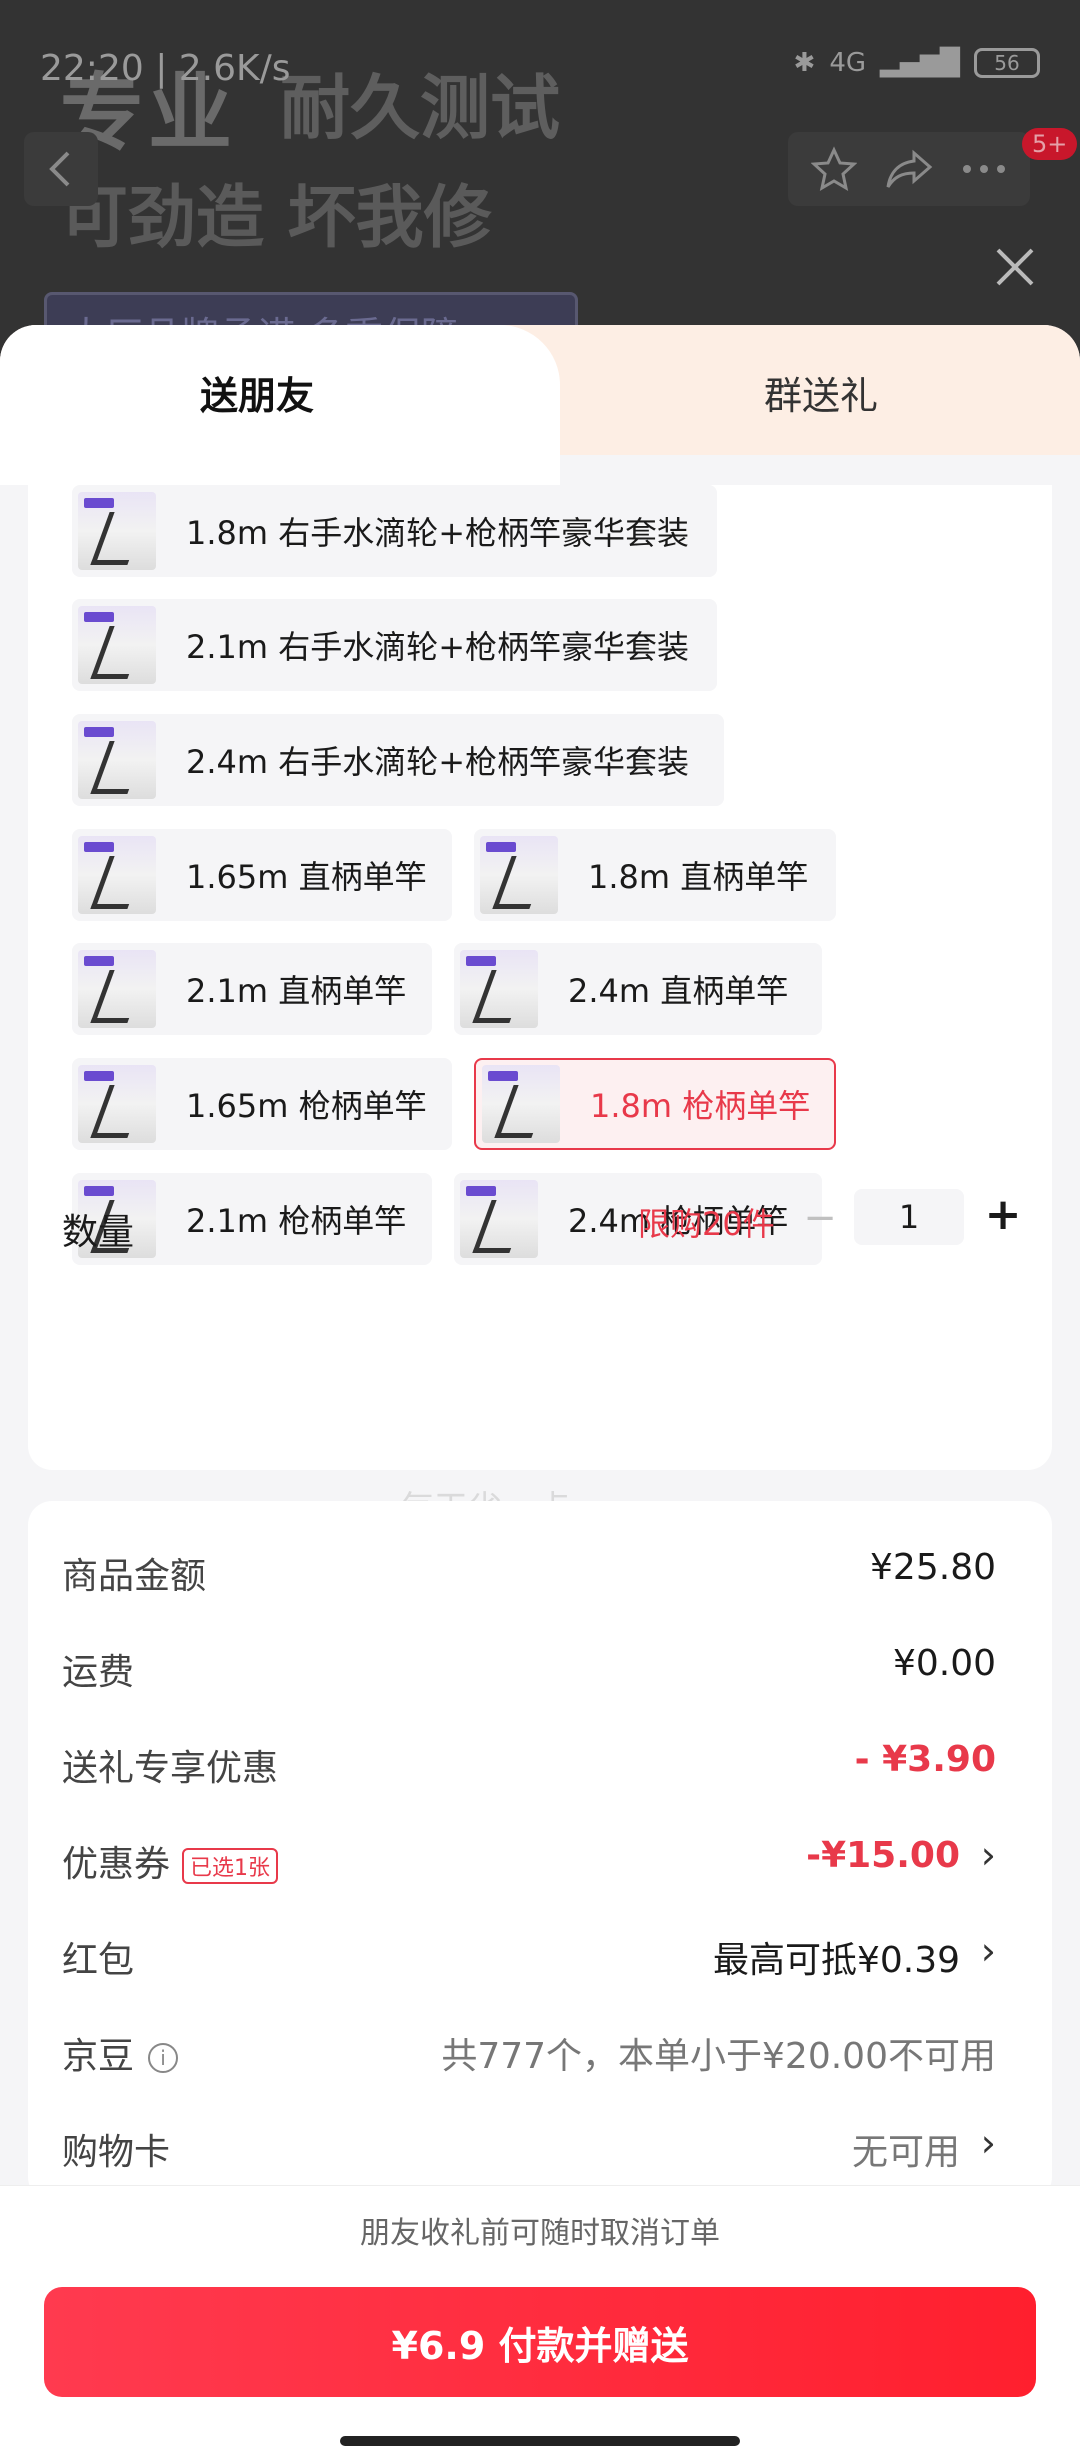 The image size is (1080, 2460). I want to click on variant-label: 2.1m 右手水滴轮+枪柄竿豪华套装, so click(438, 647).